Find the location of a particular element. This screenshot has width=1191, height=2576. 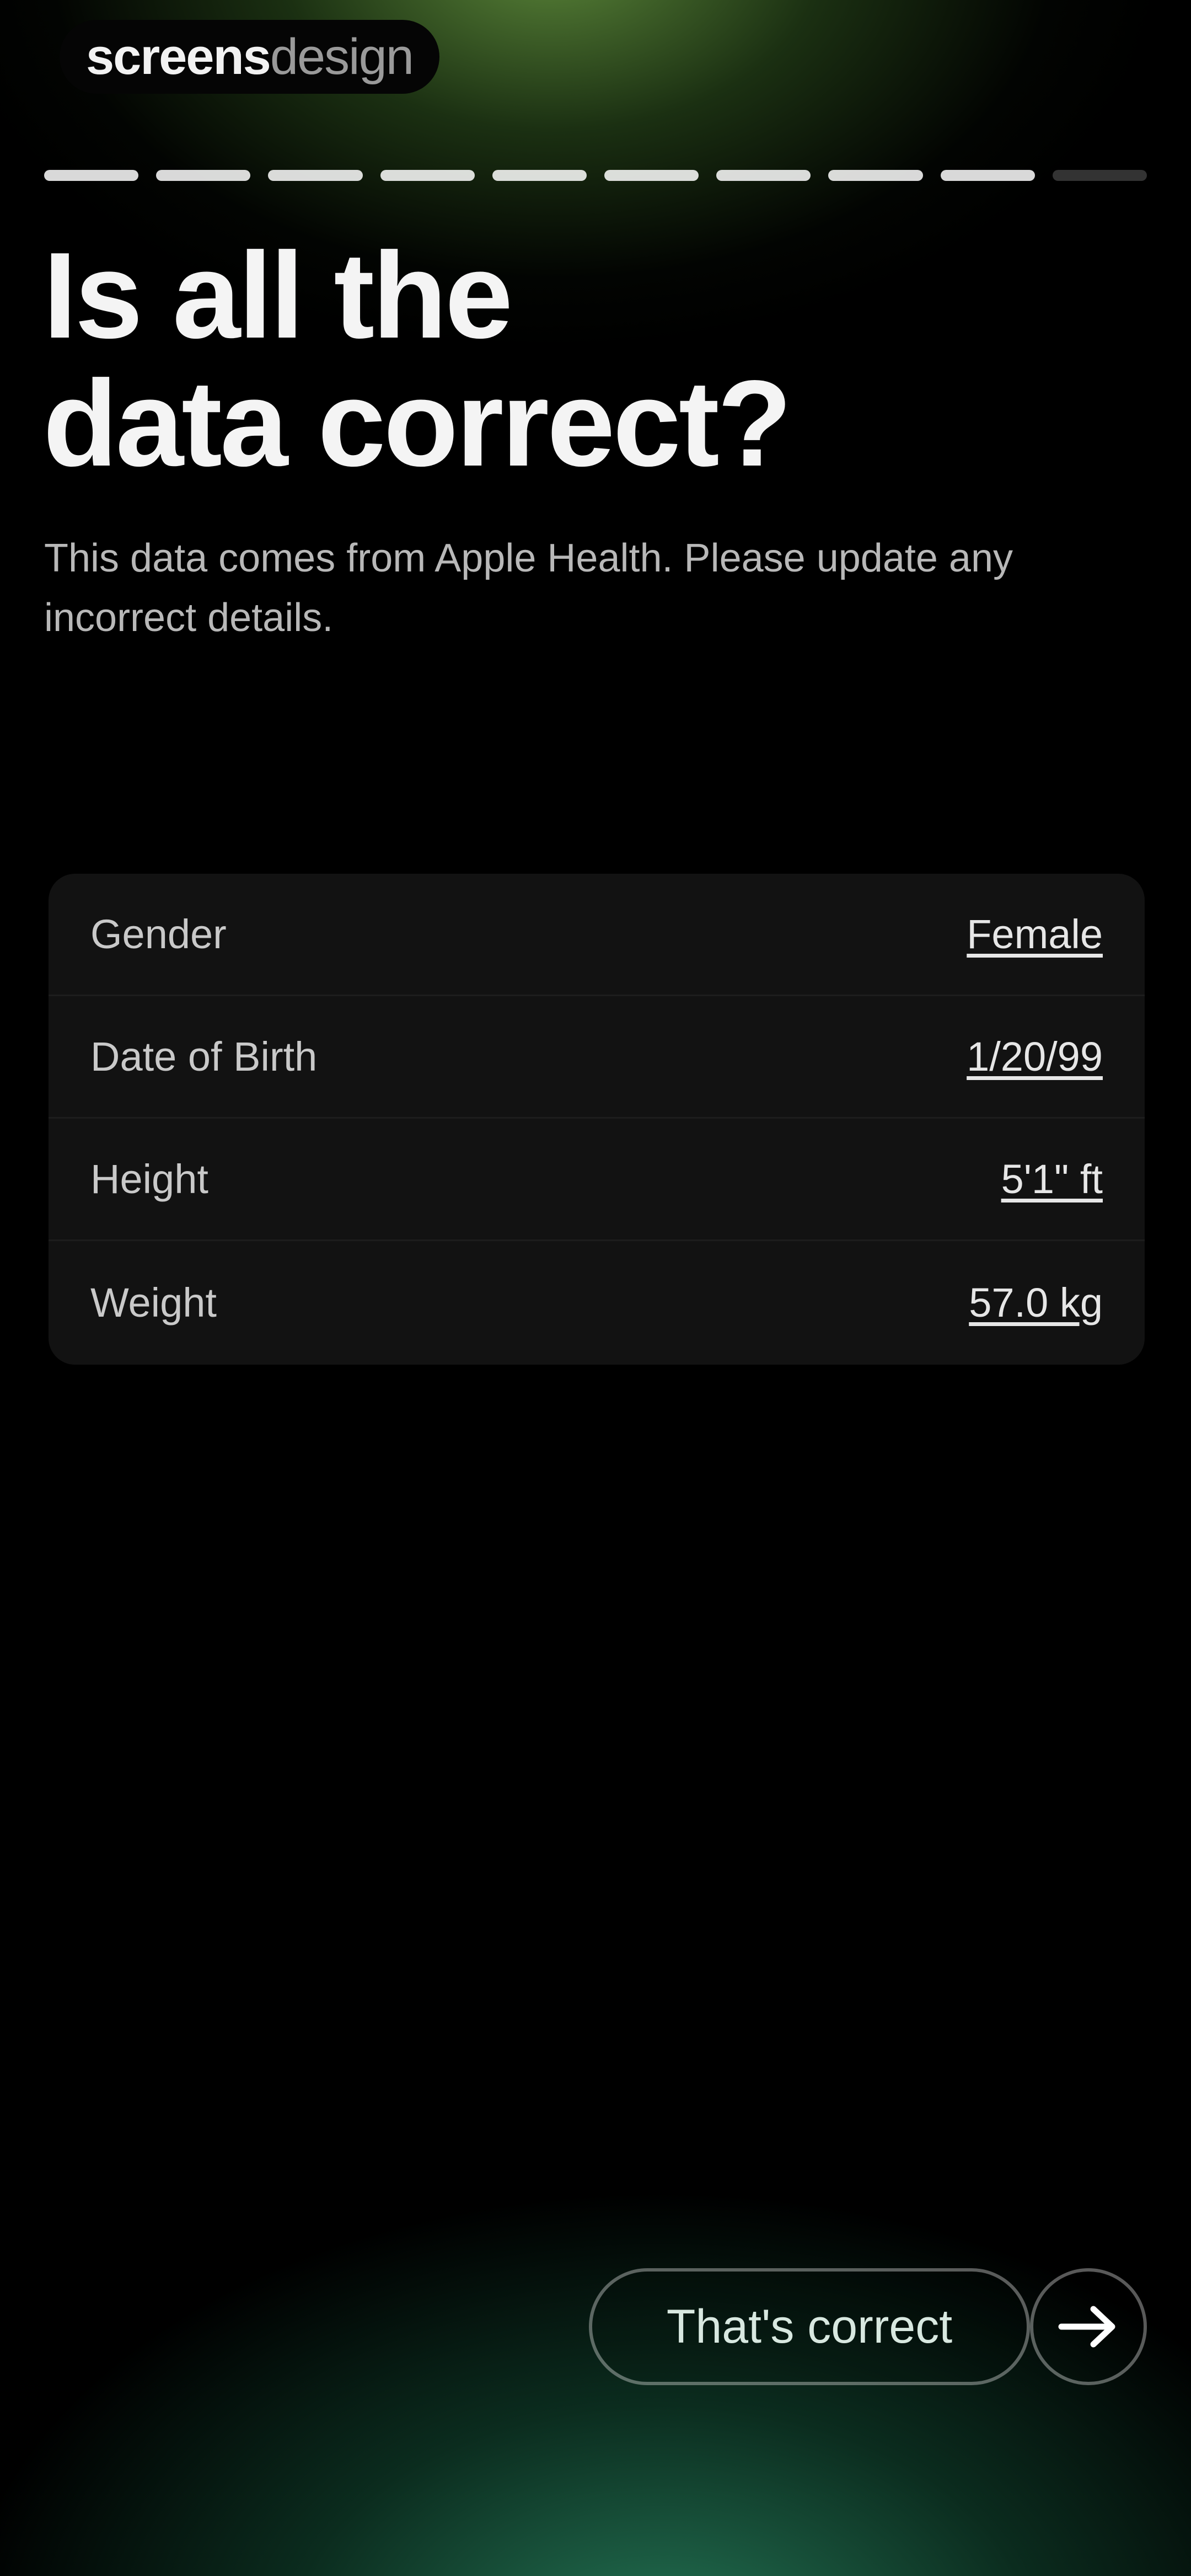

confirm-button: That's correct is located at coordinates (809, 2326).